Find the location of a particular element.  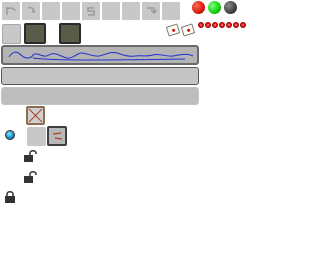

refresh-icon is located at coordinates (91, 11).